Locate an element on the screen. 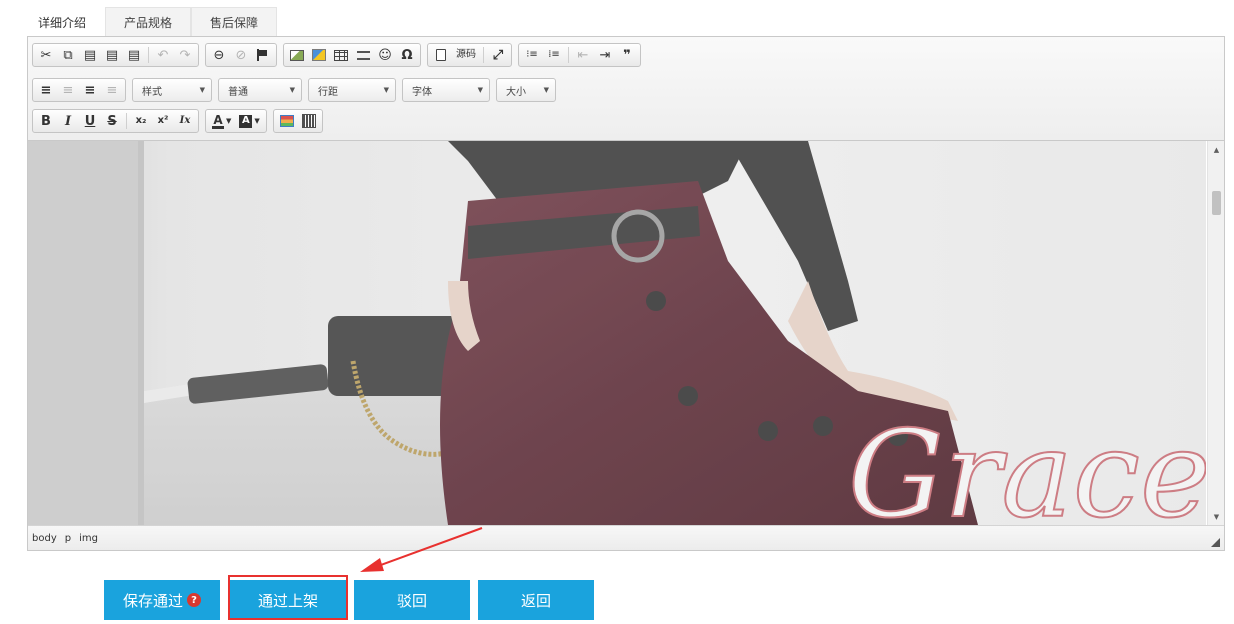  help-icon: ? is located at coordinates (194, 600).